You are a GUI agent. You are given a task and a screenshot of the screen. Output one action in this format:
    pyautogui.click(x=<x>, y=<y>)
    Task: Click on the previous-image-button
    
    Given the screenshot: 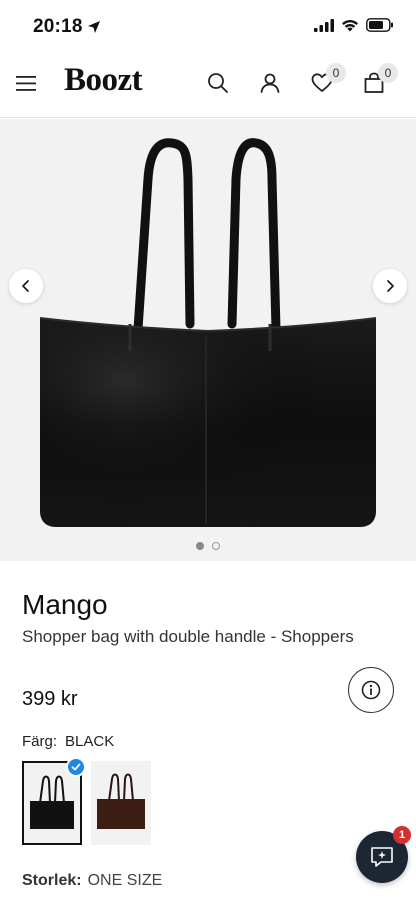 What is the action you would take?
    pyautogui.click(x=26, y=286)
    